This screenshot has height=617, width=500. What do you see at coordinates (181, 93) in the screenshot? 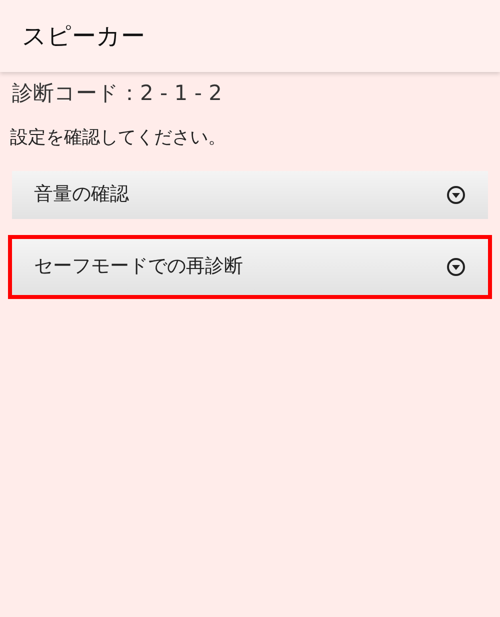
I see `diagnostic-code-value: 2 - 1 - 2` at bounding box center [181, 93].